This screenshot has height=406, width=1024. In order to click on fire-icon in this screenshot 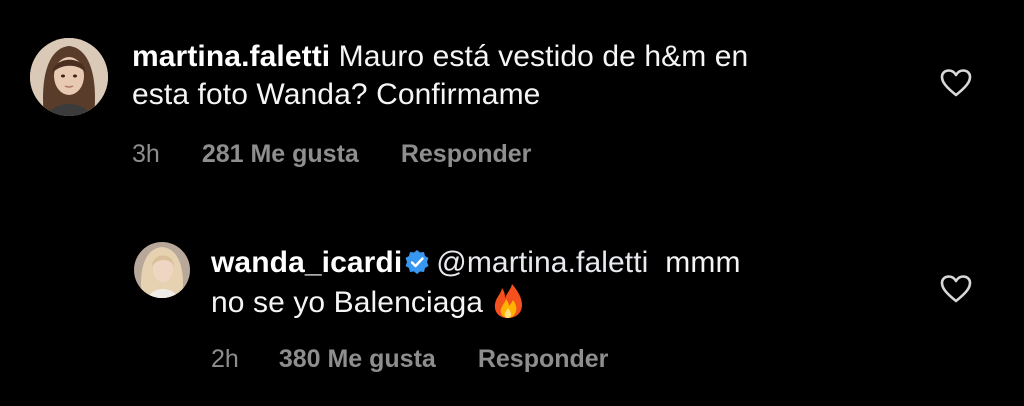, I will do `click(508, 301)`.